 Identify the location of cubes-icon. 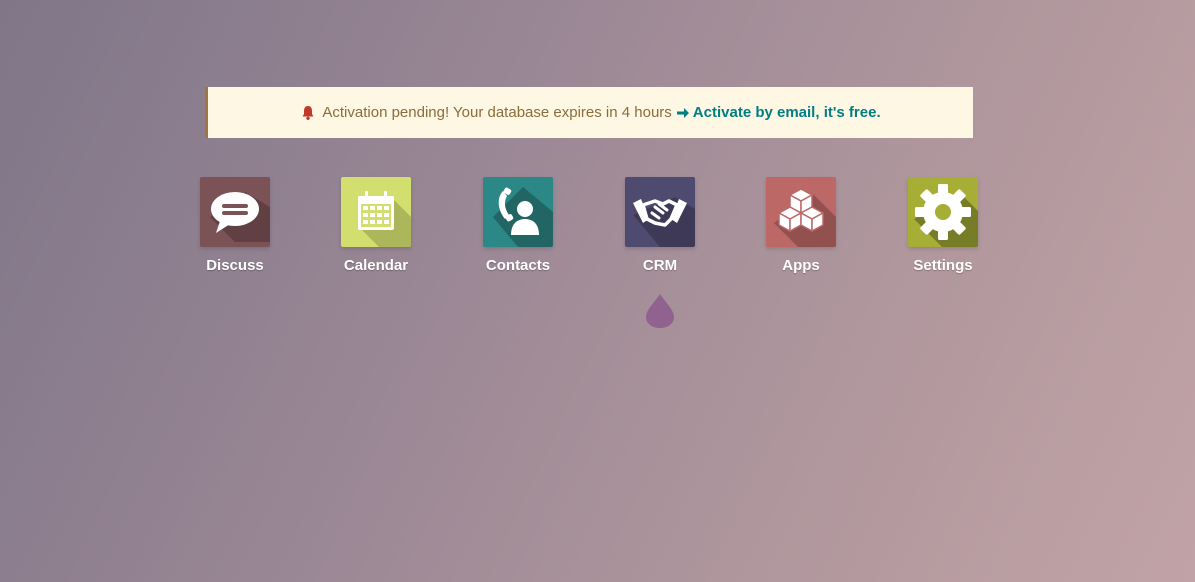
(805, 217).